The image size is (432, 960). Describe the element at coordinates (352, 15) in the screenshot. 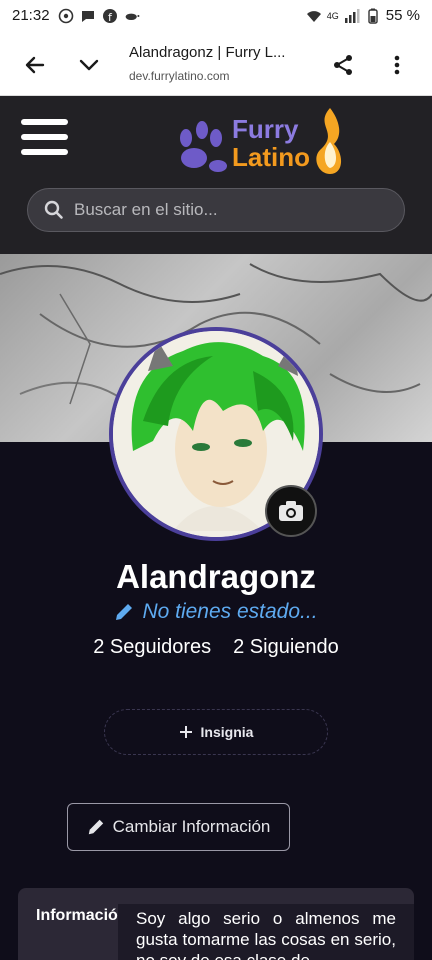

I see `signal-icon` at that location.